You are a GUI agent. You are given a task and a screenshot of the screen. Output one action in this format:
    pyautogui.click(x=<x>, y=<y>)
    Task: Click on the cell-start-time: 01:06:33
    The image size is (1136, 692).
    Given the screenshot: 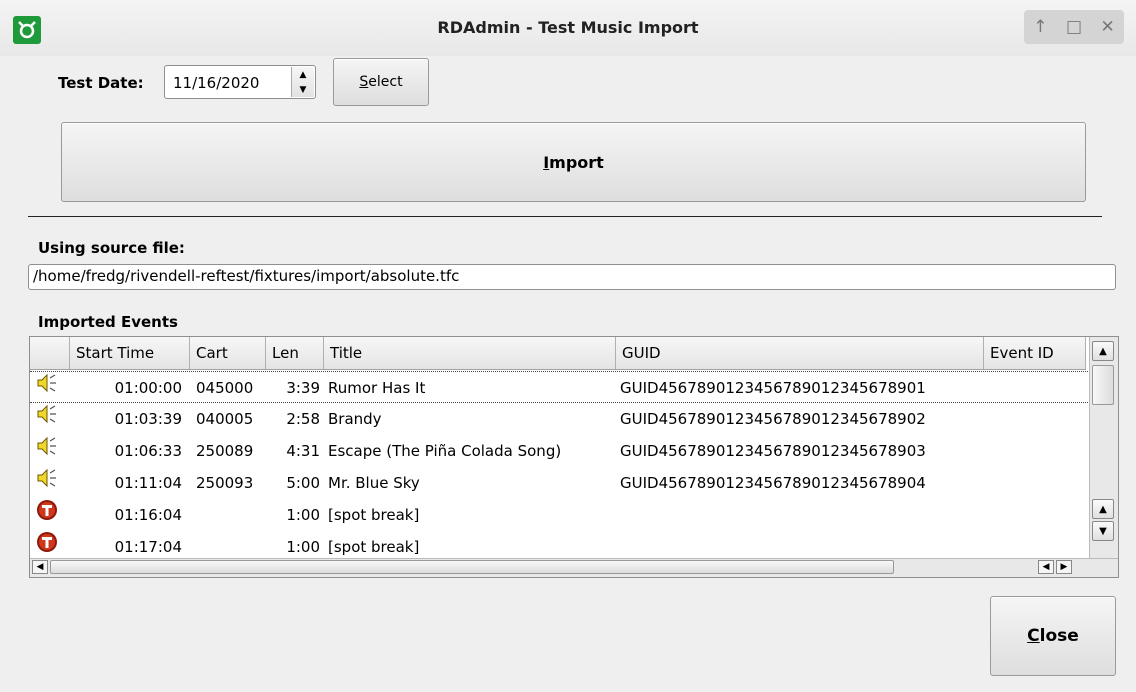 What is the action you would take?
    pyautogui.click(x=148, y=451)
    